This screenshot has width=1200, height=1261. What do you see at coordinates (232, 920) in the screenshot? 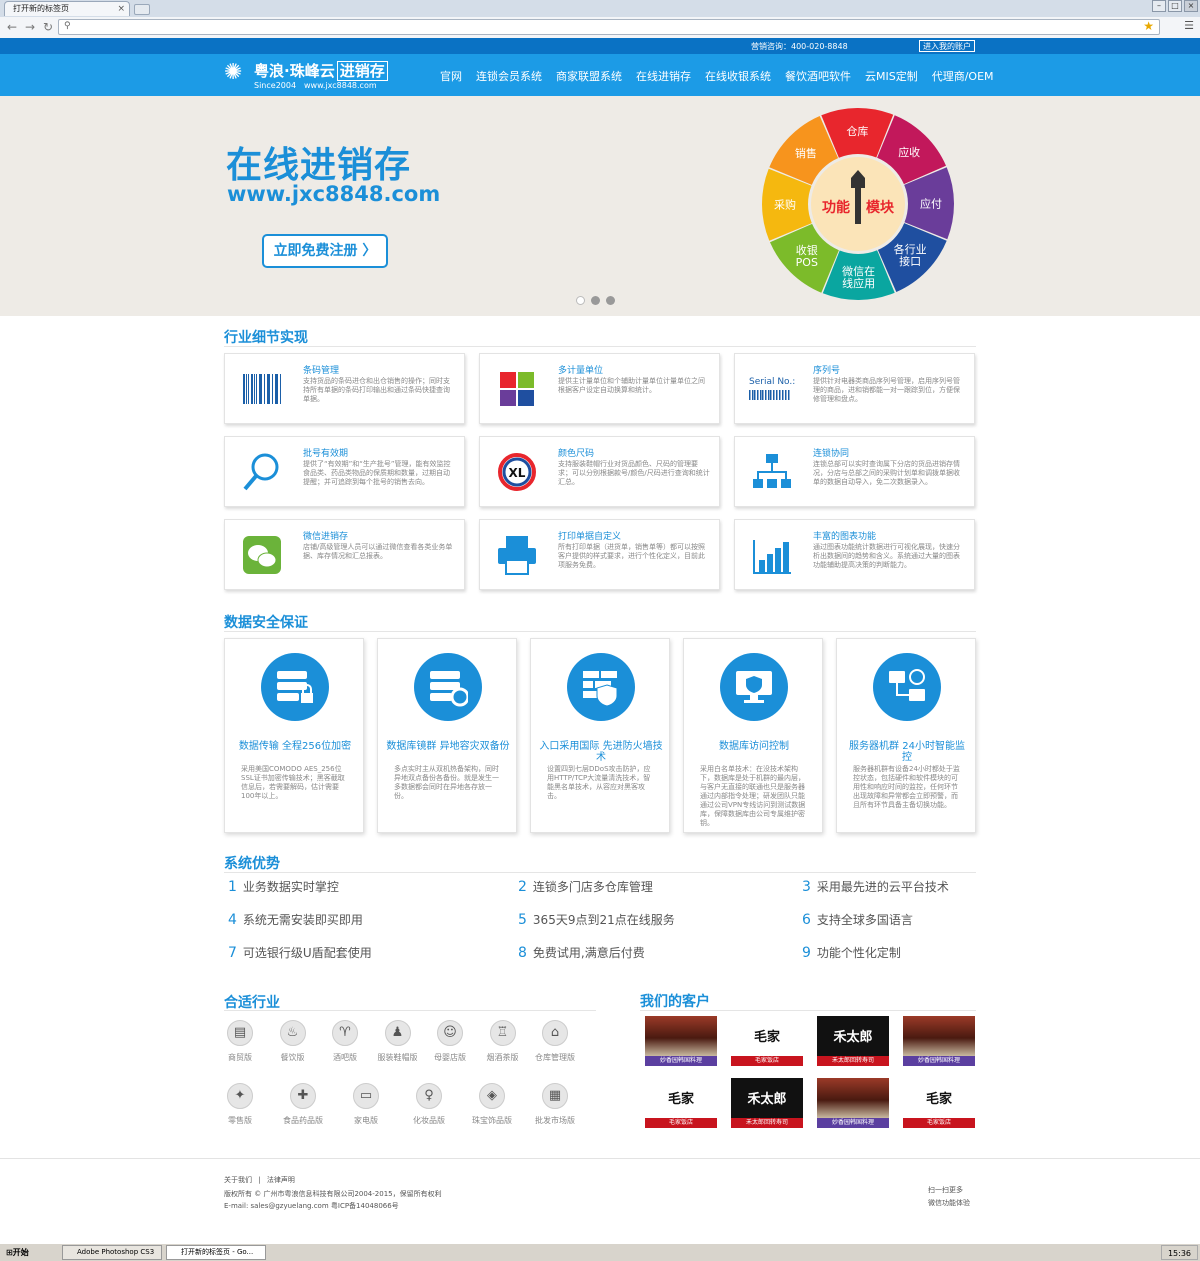
I see `advantage-number: 4` at bounding box center [232, 920].